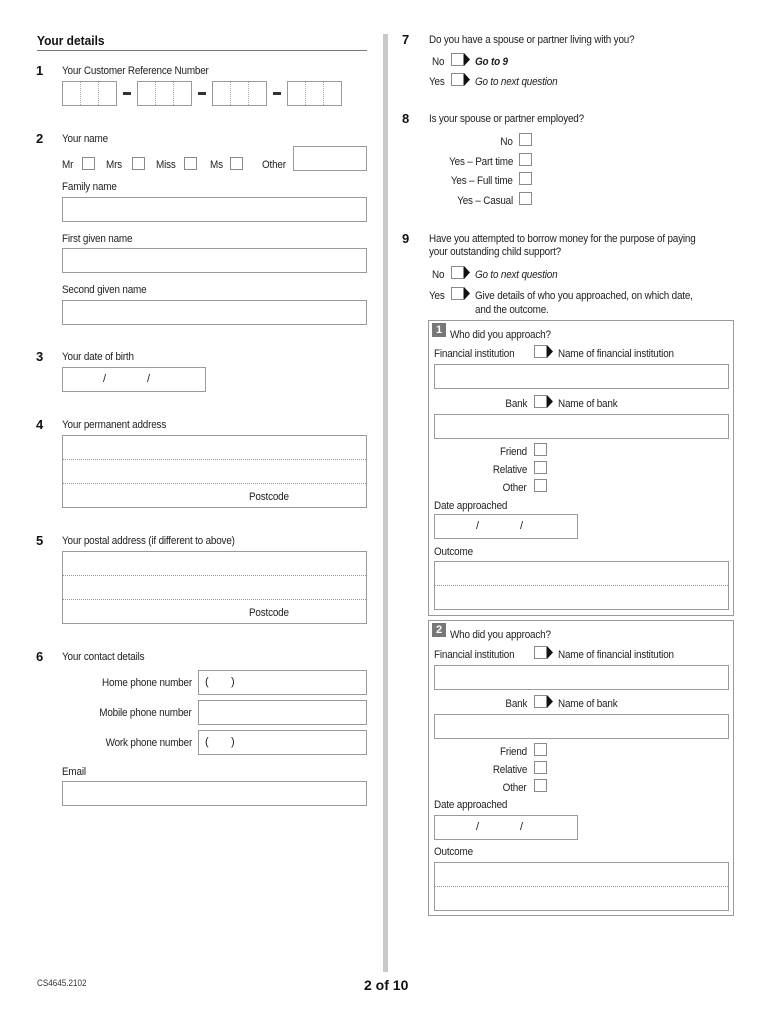 This screenshot has height=1024, width=770. Describe the element at coordinates (406, 39) in the screenshot. I see `question-number-7: 7` at that location.